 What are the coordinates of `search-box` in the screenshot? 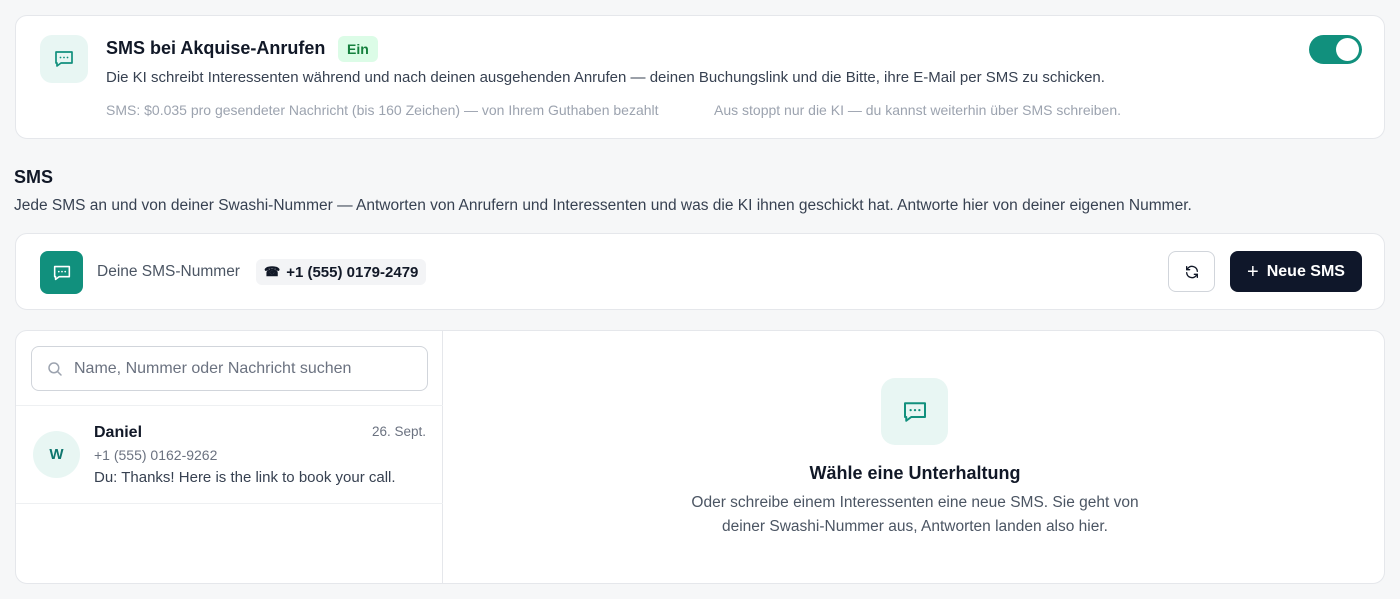 It's located at (229, 368).